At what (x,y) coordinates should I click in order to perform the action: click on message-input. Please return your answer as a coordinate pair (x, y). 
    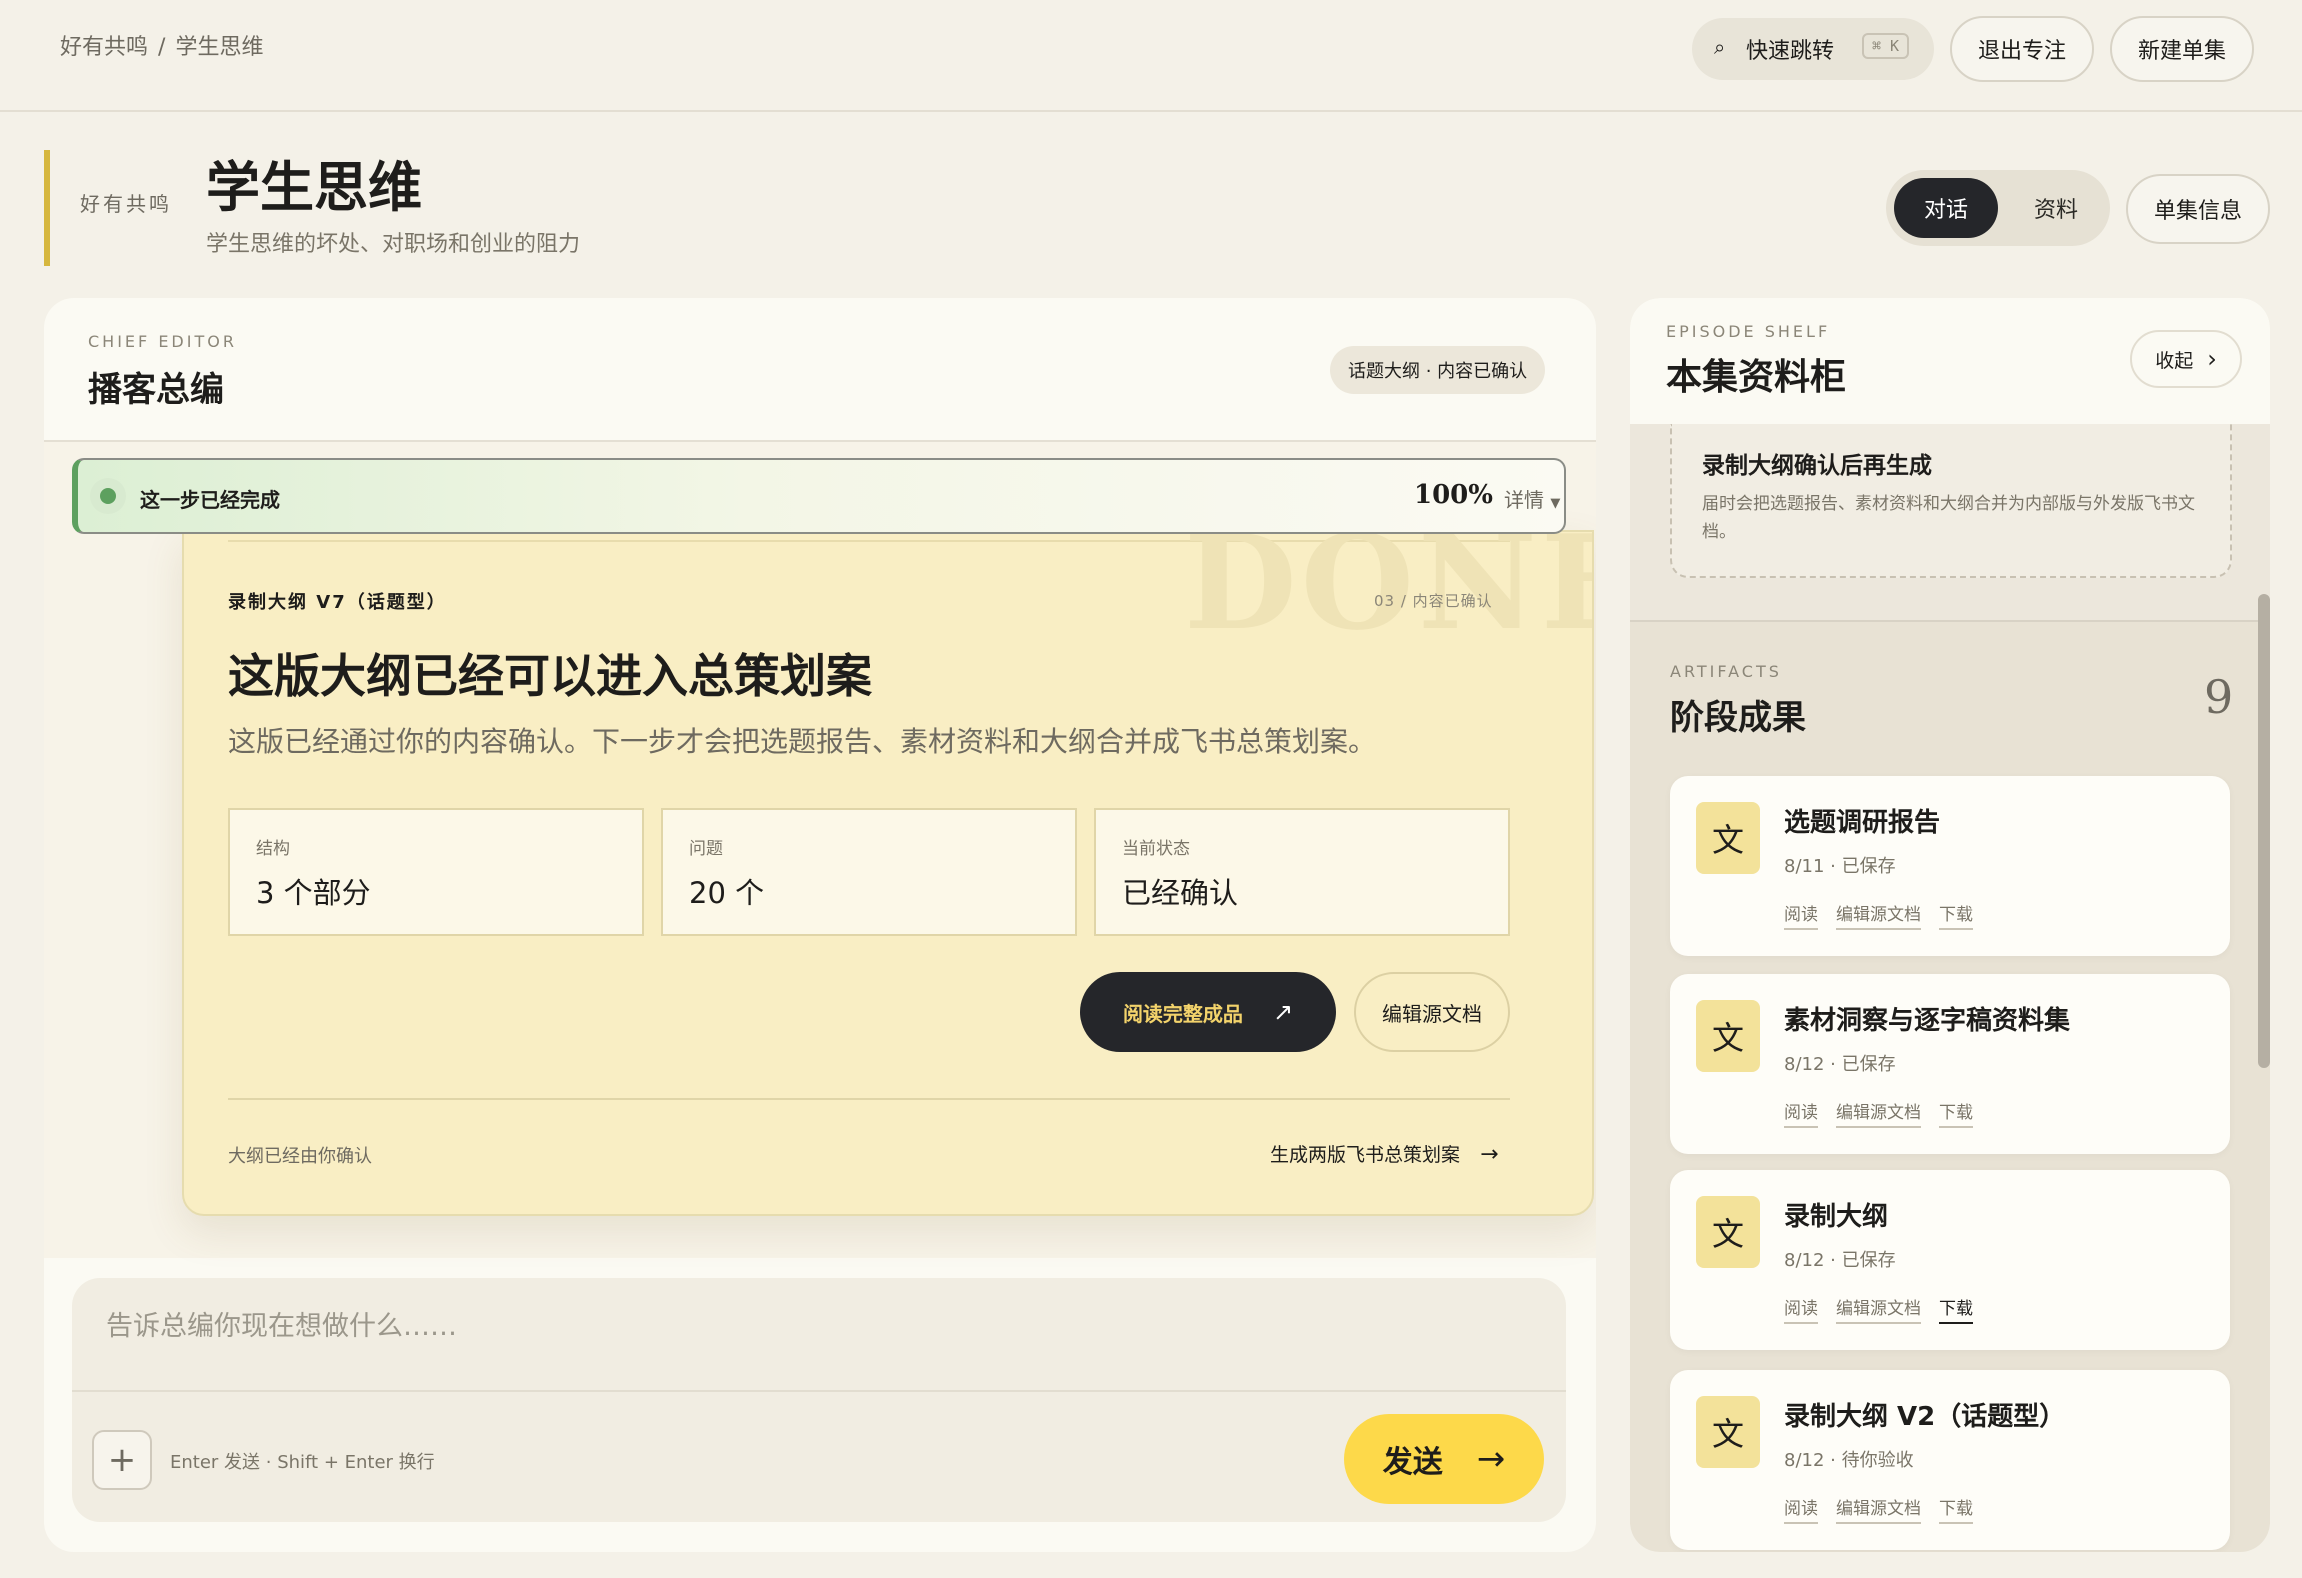
    Looking at the image, I should click on (816, 1334).